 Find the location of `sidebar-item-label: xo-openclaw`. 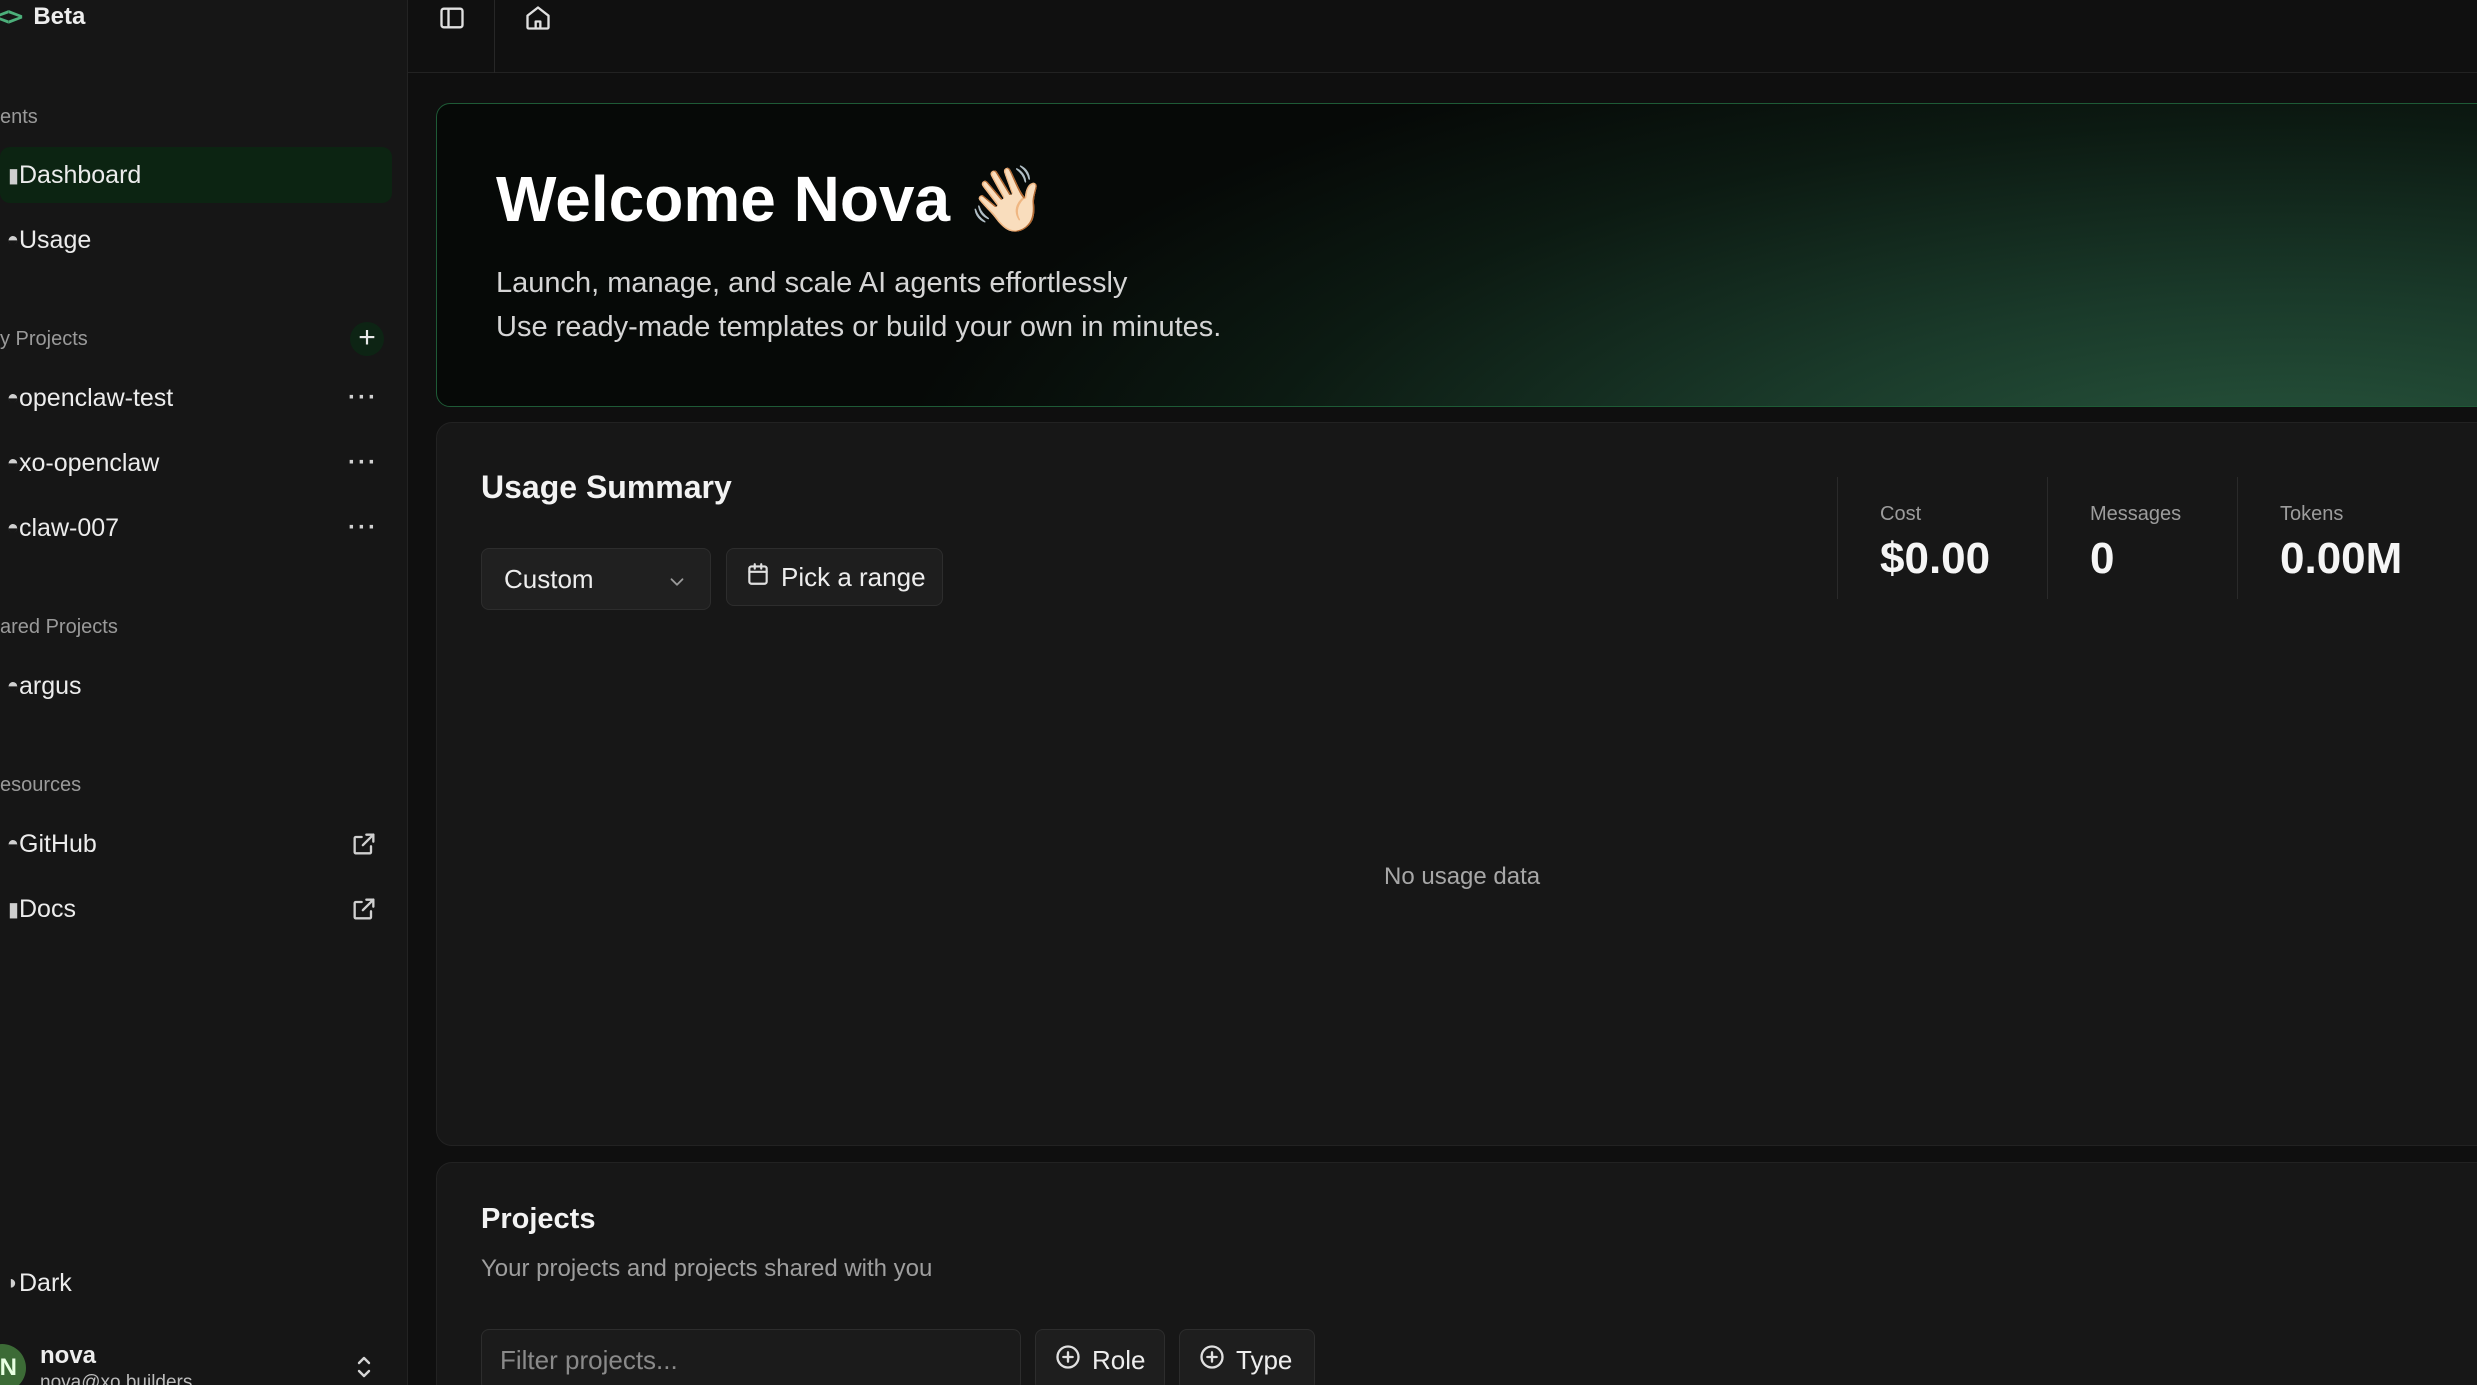

sidebar-item-label: xo-openclaw is located at coordinates (89, 462).